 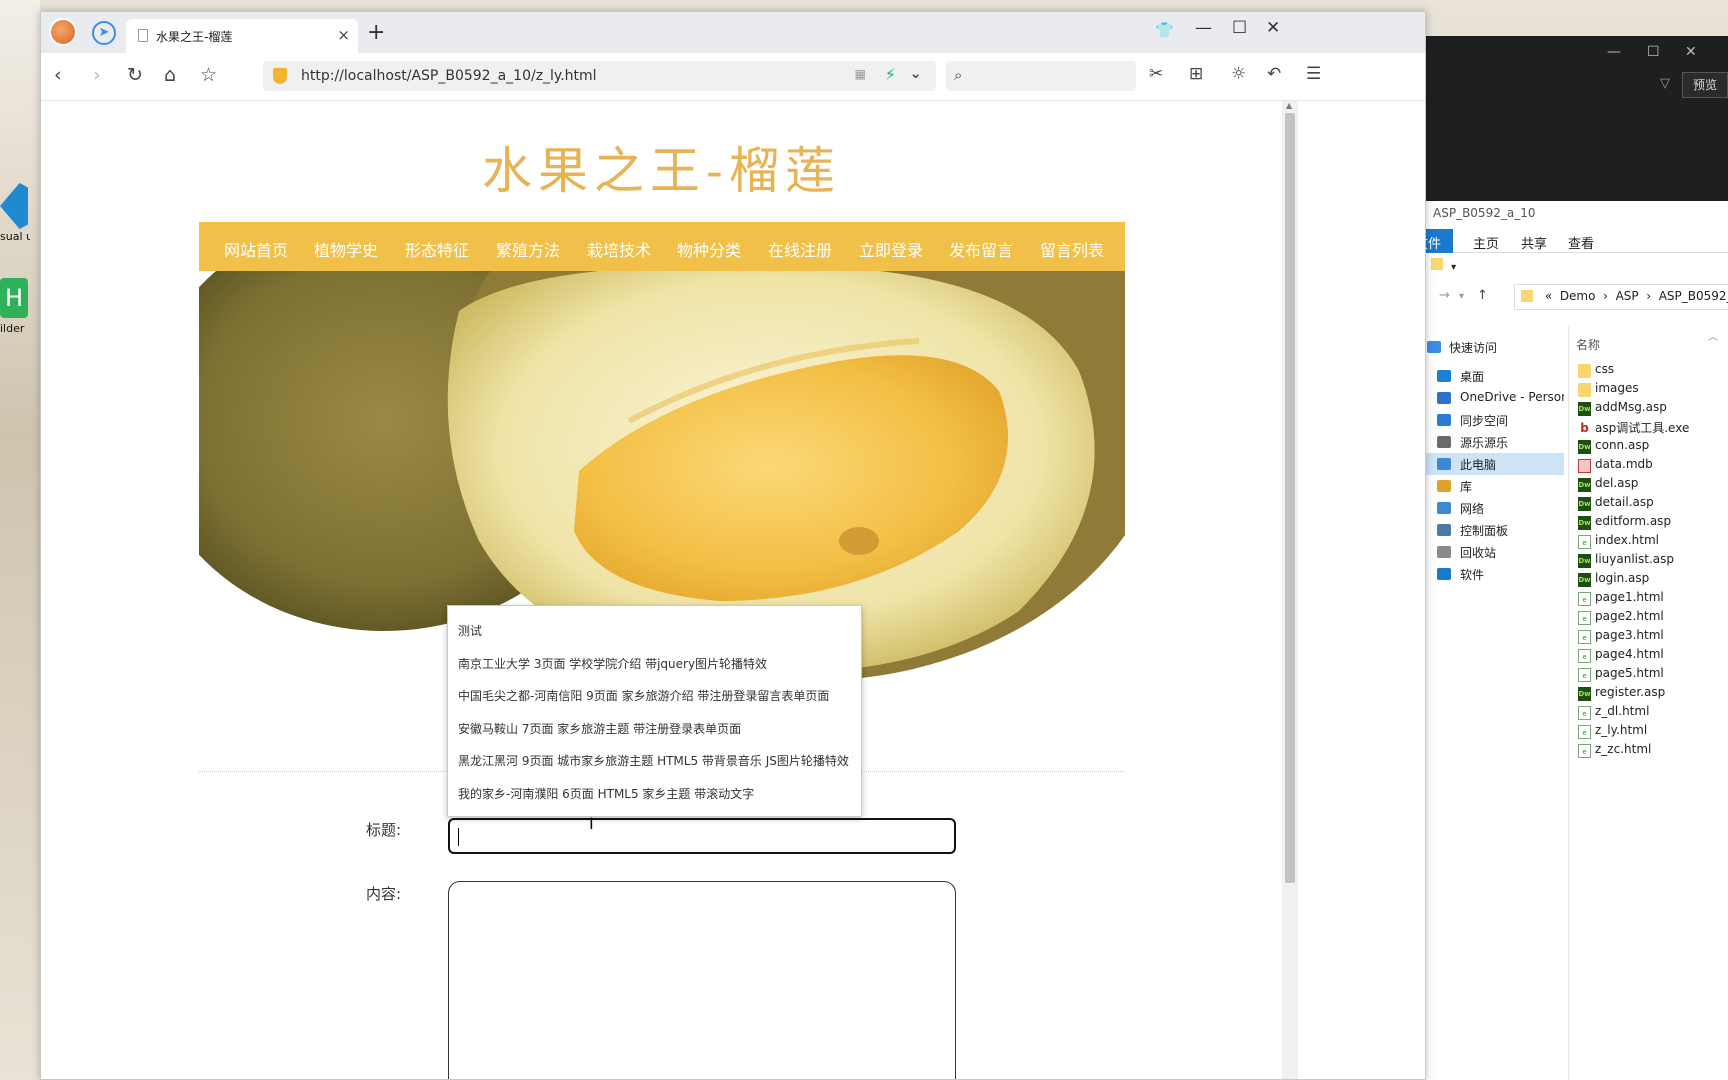 I want to click on file-item: Dw conn.asp, so click(x=1651, y=447).